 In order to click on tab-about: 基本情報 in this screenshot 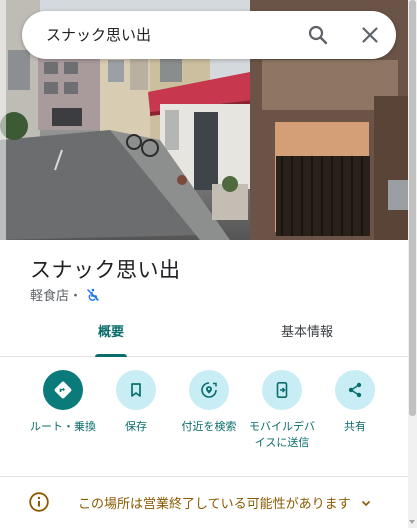, I will do `click(307, 337)`.